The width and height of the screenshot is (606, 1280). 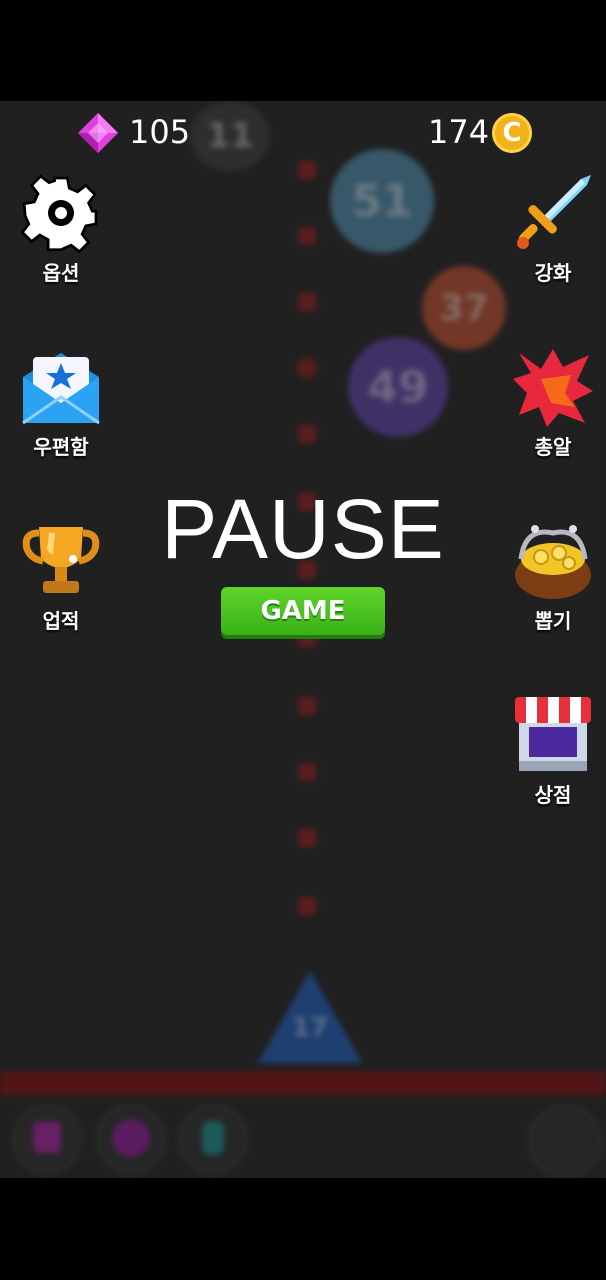 I want to click on speed-slot, so click(x=565, y=1141).